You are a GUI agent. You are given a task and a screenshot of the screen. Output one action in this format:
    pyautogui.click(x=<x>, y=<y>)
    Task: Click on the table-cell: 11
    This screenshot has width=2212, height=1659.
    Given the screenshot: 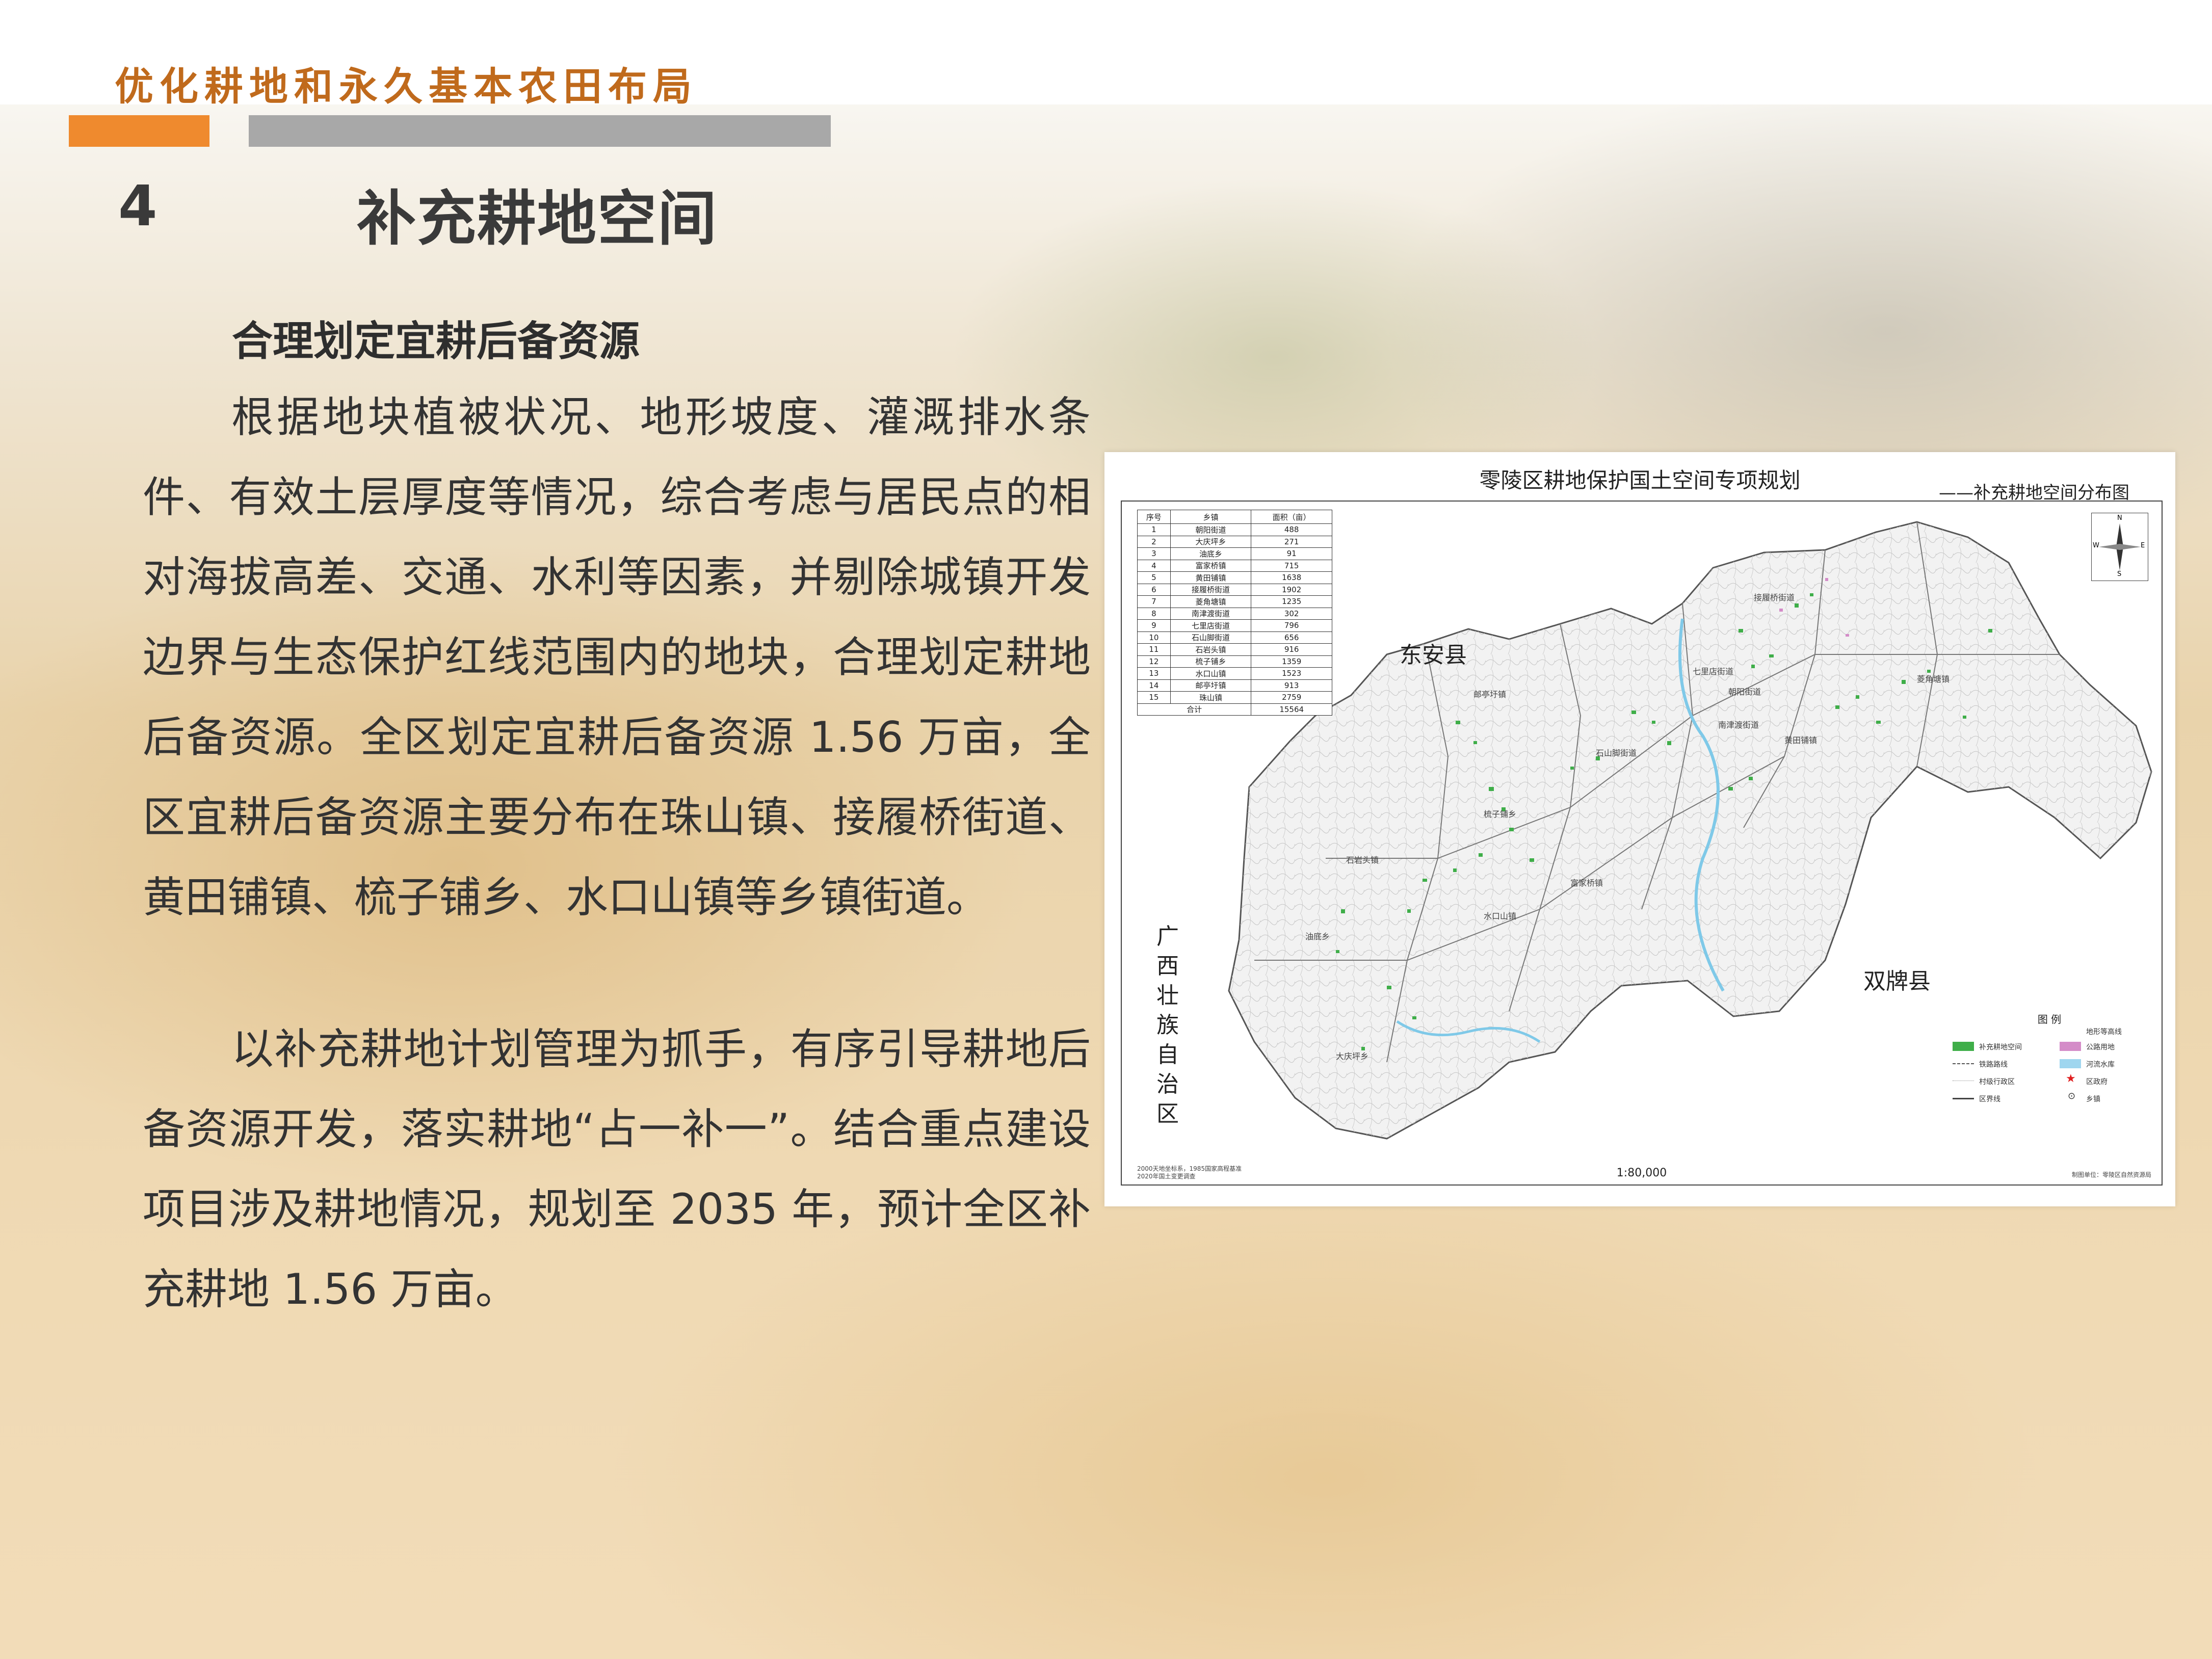 What is the action you would take?
    pyautogui.click(x=1154, y=649)
    